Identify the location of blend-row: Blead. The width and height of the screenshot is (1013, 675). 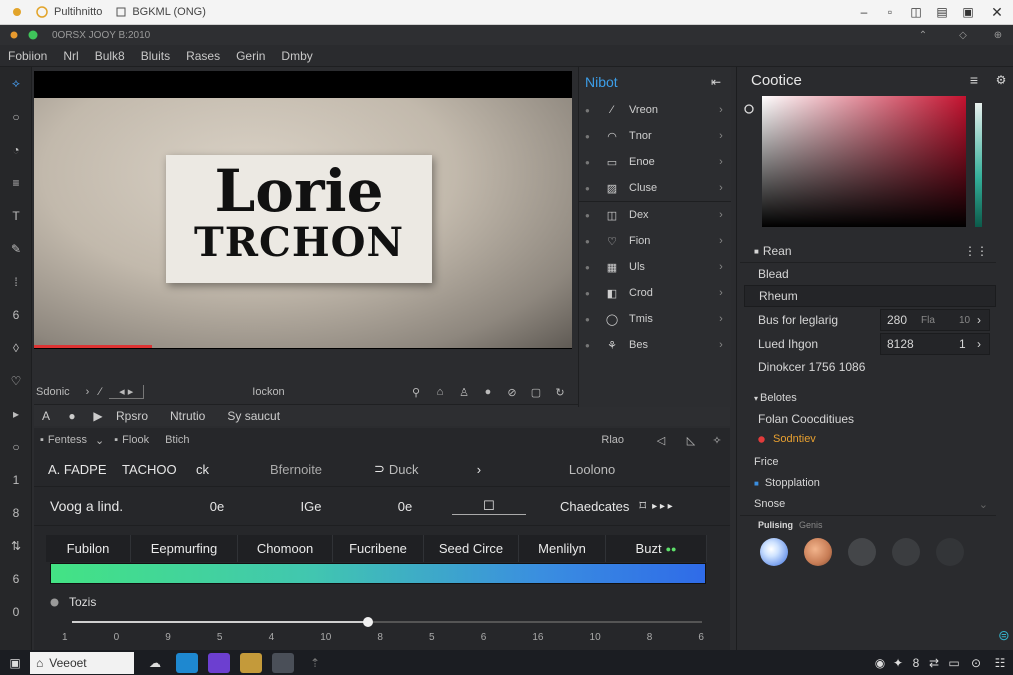
(868, 274).